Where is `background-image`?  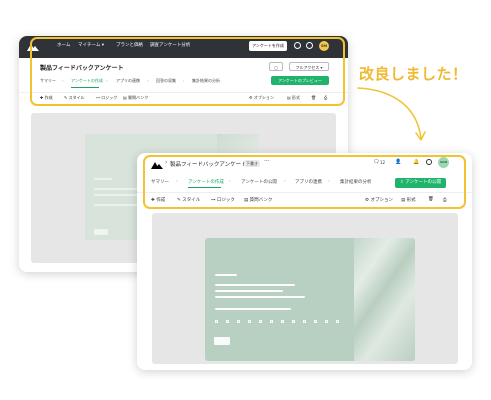
background-image is located at coordinates (384, 299).